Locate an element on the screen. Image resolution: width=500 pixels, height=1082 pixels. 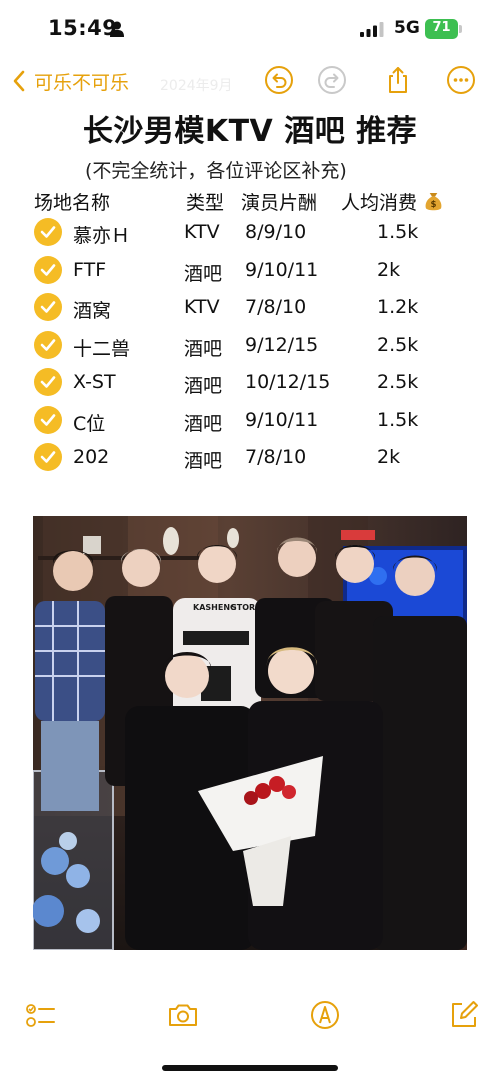
venue-row: 慕亦Ｈ KTV 8/9/10 1.5k is located at coordinates (250, 233).